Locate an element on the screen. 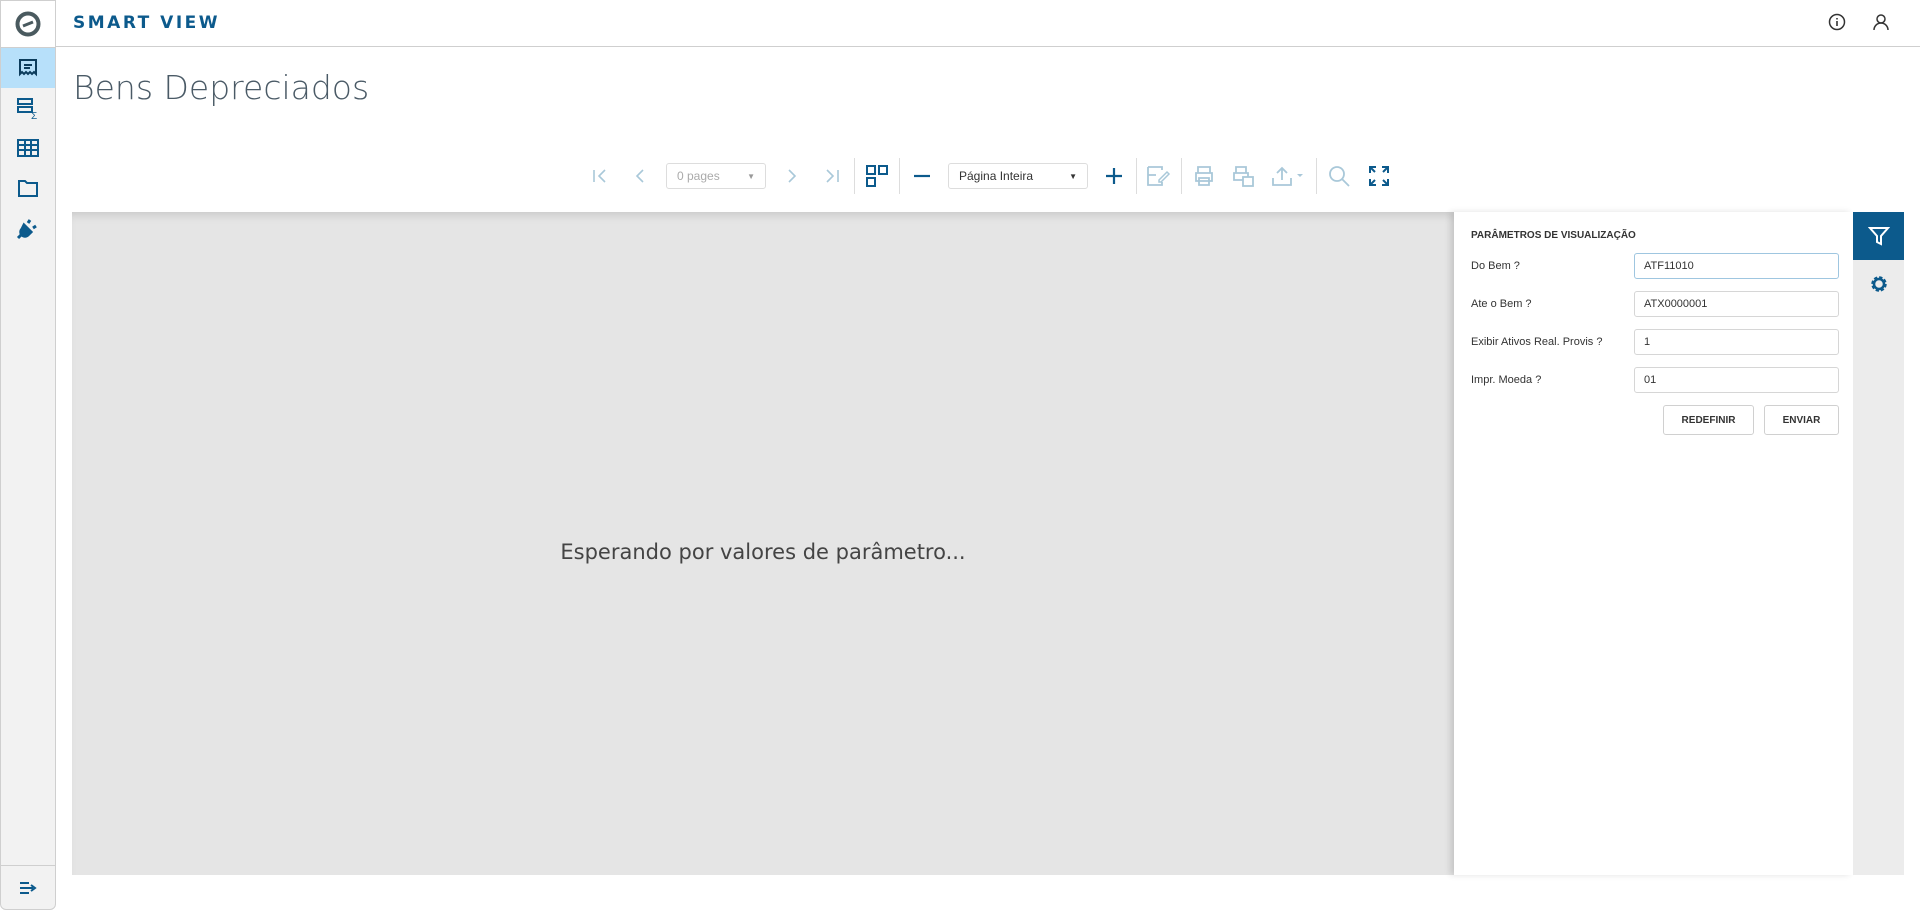 This screenshot has width=1920, height=911. pages-select-value: 0 pages is located at coordinates (698, 176).